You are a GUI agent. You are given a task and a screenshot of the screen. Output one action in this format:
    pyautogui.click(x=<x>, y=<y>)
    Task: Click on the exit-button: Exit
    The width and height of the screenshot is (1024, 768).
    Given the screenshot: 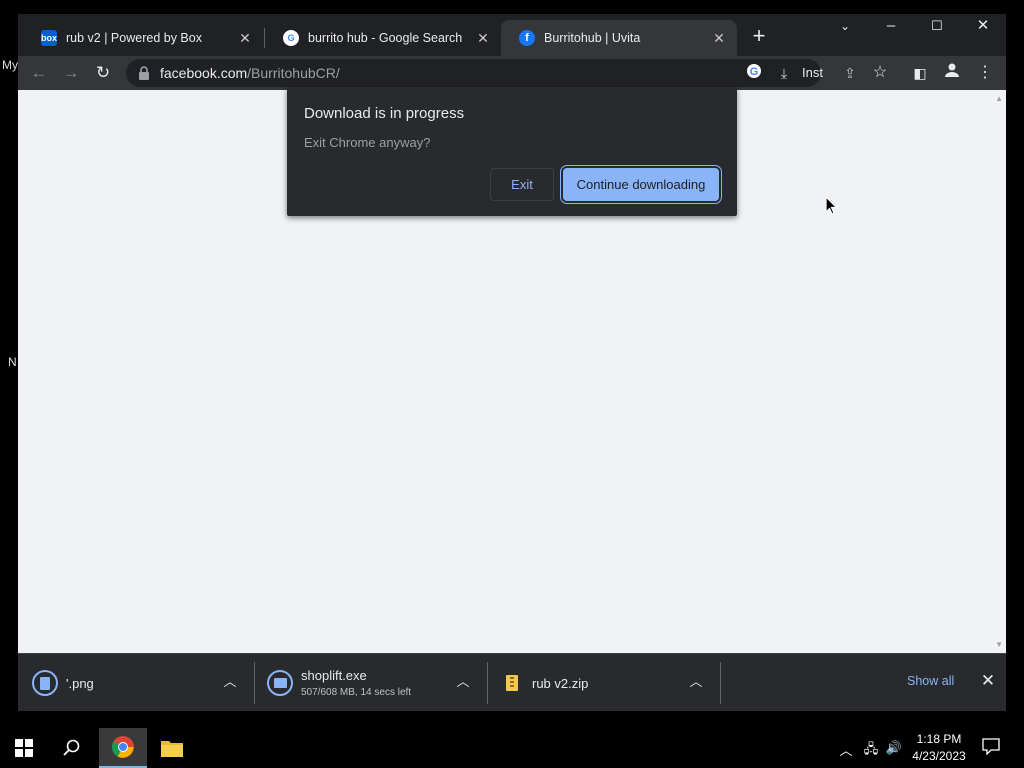 What is the action you would take?
    pyautogui.click(x=522, y=184)
    